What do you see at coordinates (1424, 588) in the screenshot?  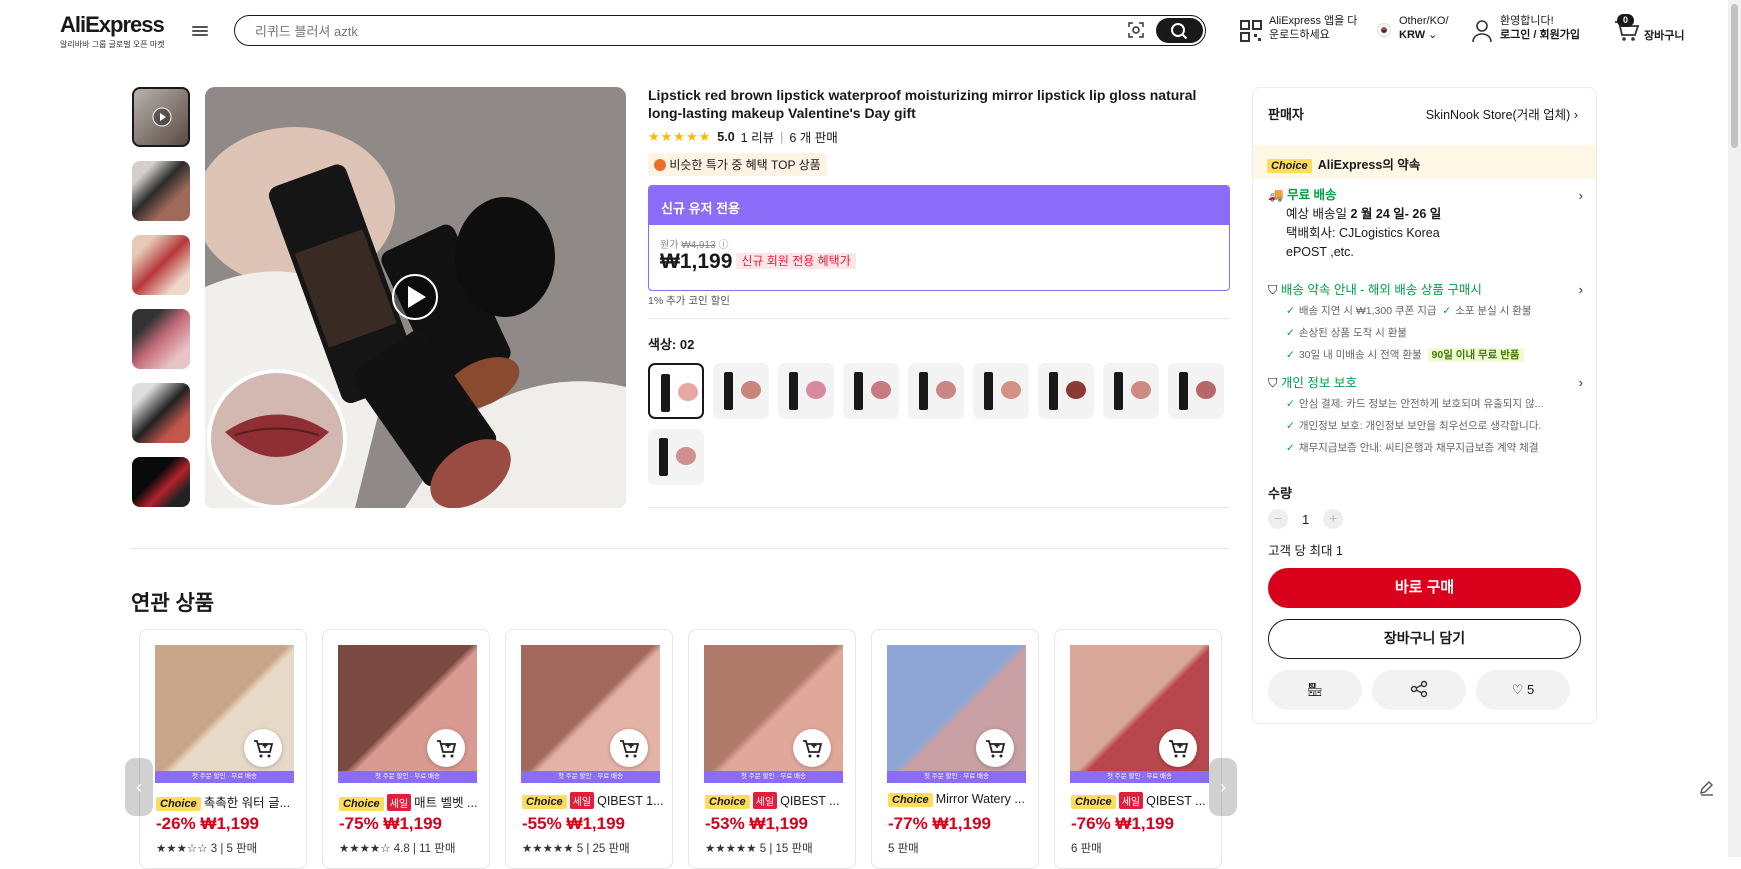 I see `buy-now-button: 바로 구매` at bounding box center [1424, 588].